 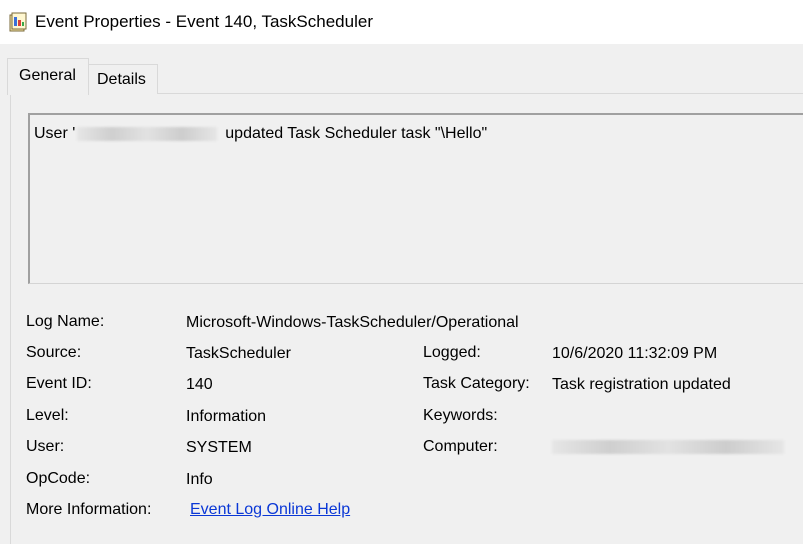 I want to click on log-name-label: Log Name:, so click(x=65, y=321).